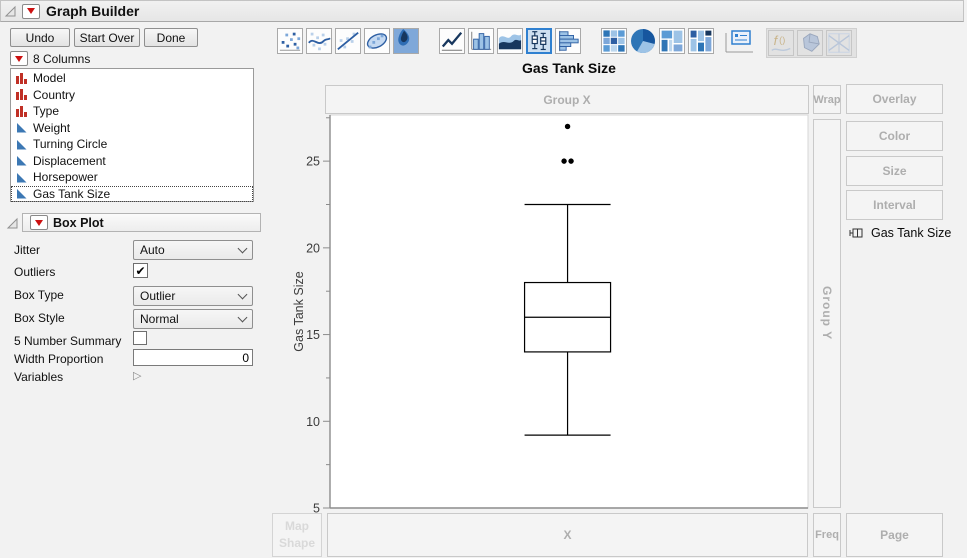 This screenshot has height=558, width=967. What do you see at coordinates (894, 535) in the screenshot?
I see `drop-zone-page: Page` at bounding box center [894, 535].